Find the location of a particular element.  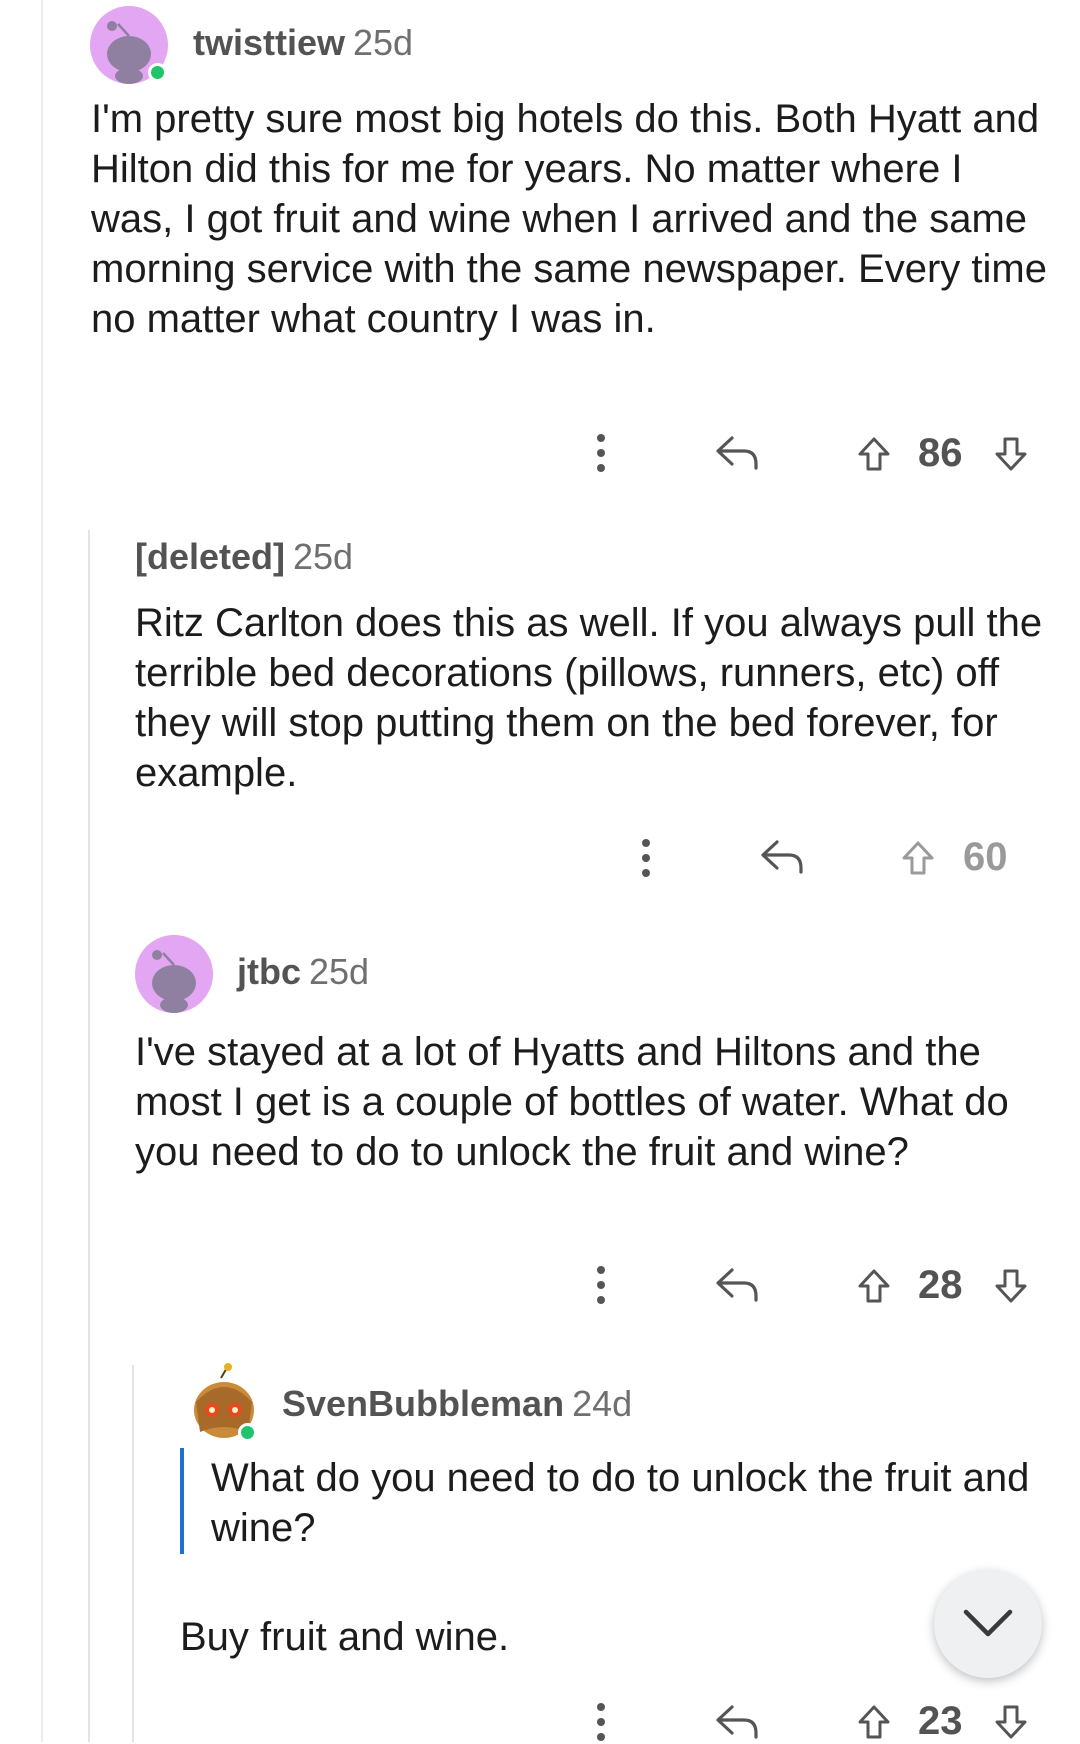

avatar is located at coordinates (174, 974).